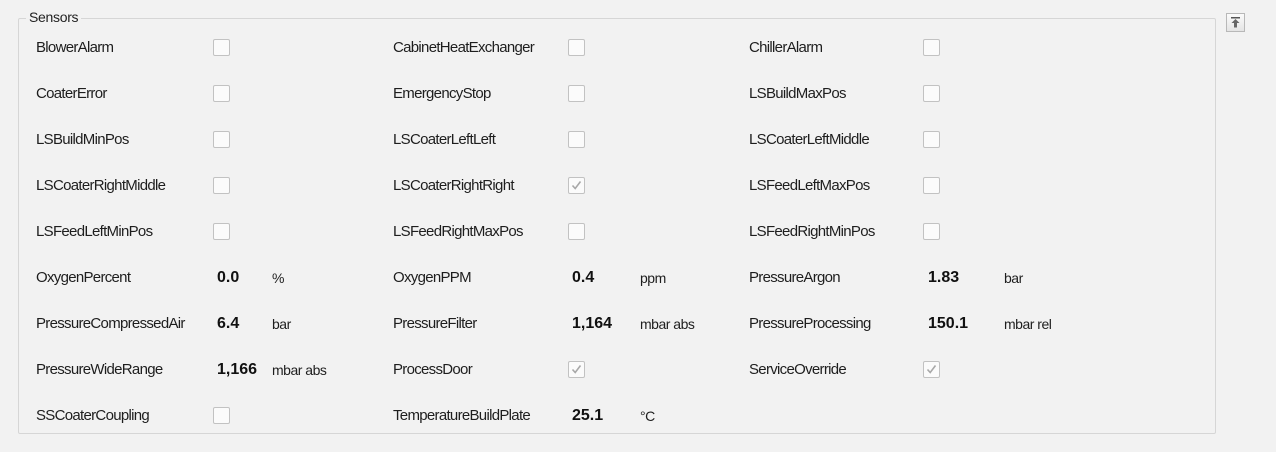 This screenshot has width=1276, height=452. Describe the element at coordinates (237, 369) in the screenshot. I see `sensor-value-pressure-wide-range: 1,166` at that location.